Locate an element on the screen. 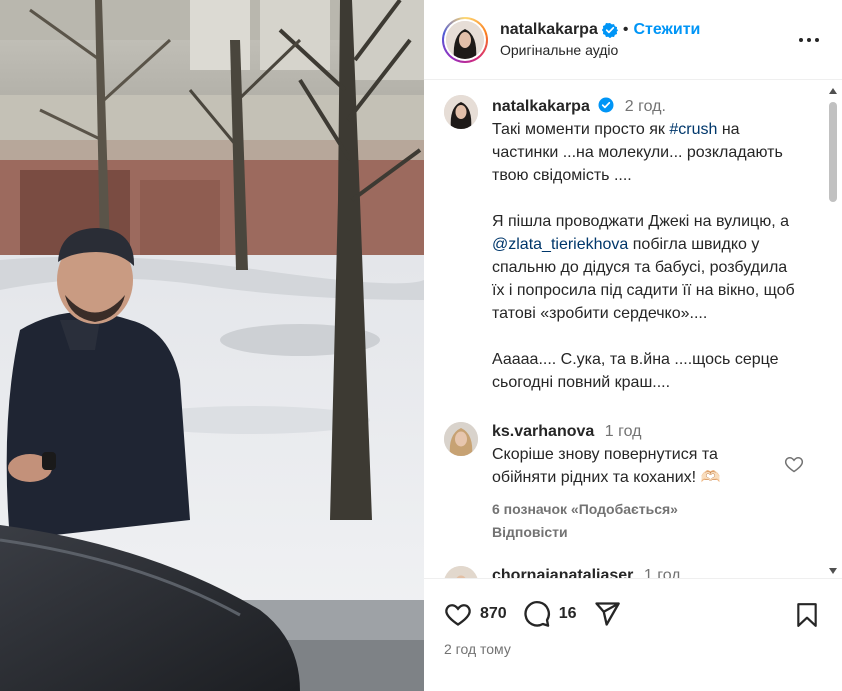  avatar is located at coordinates (465, 39).